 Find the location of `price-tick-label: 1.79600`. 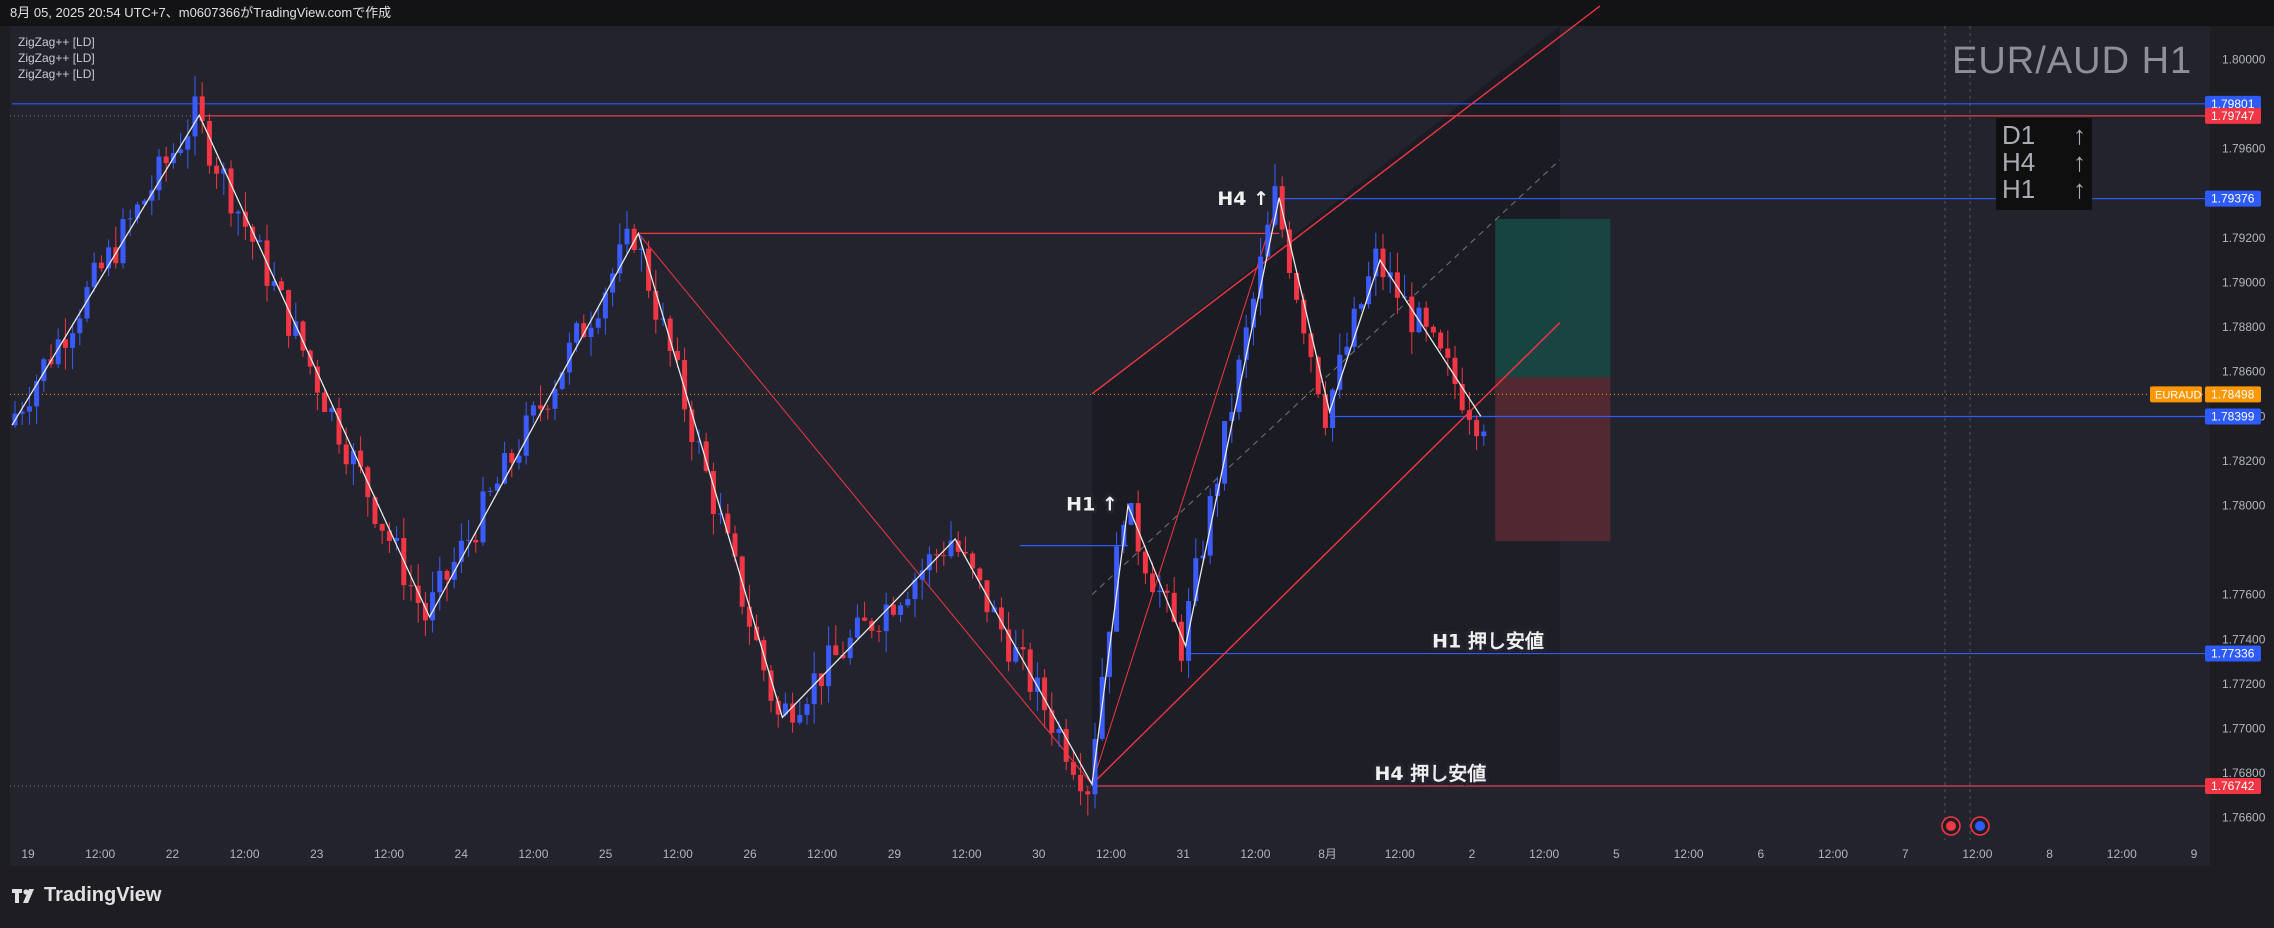

price-tick-label: 1.79600 is located at coordinates (2244, 149).